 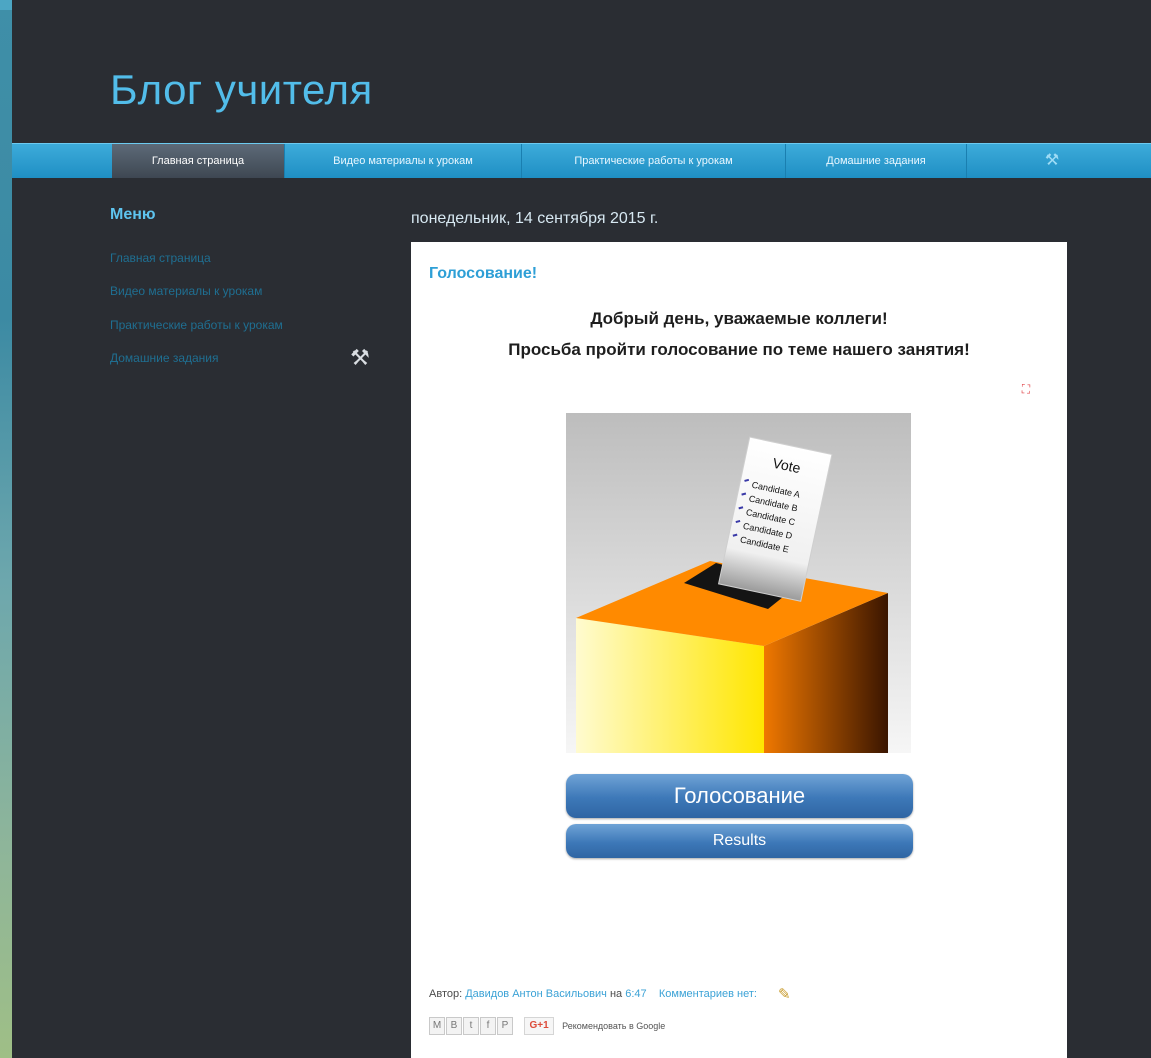 I want to click on post-greeting: Добрый день, уважаемые коллеги!, so click(x=739, y=318).